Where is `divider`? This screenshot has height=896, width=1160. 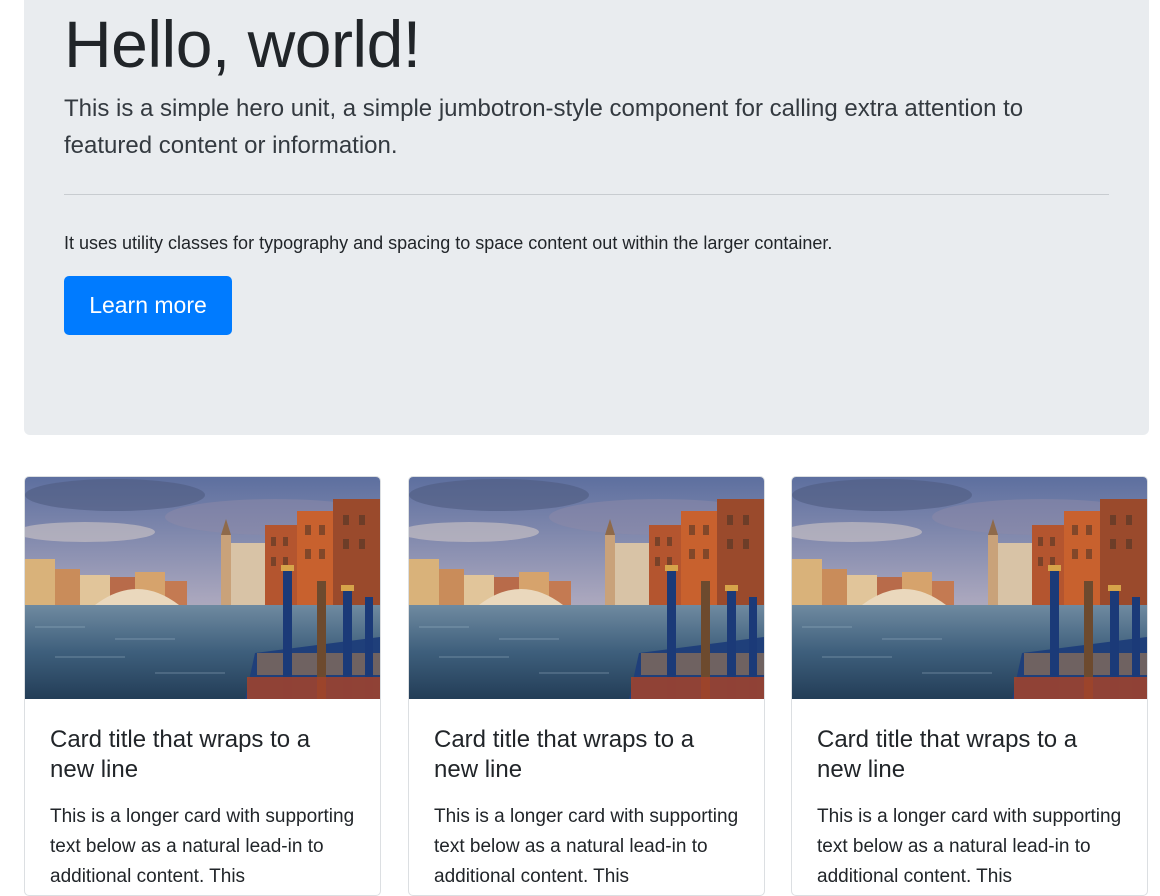 divider is located at coordinates (586, 194).